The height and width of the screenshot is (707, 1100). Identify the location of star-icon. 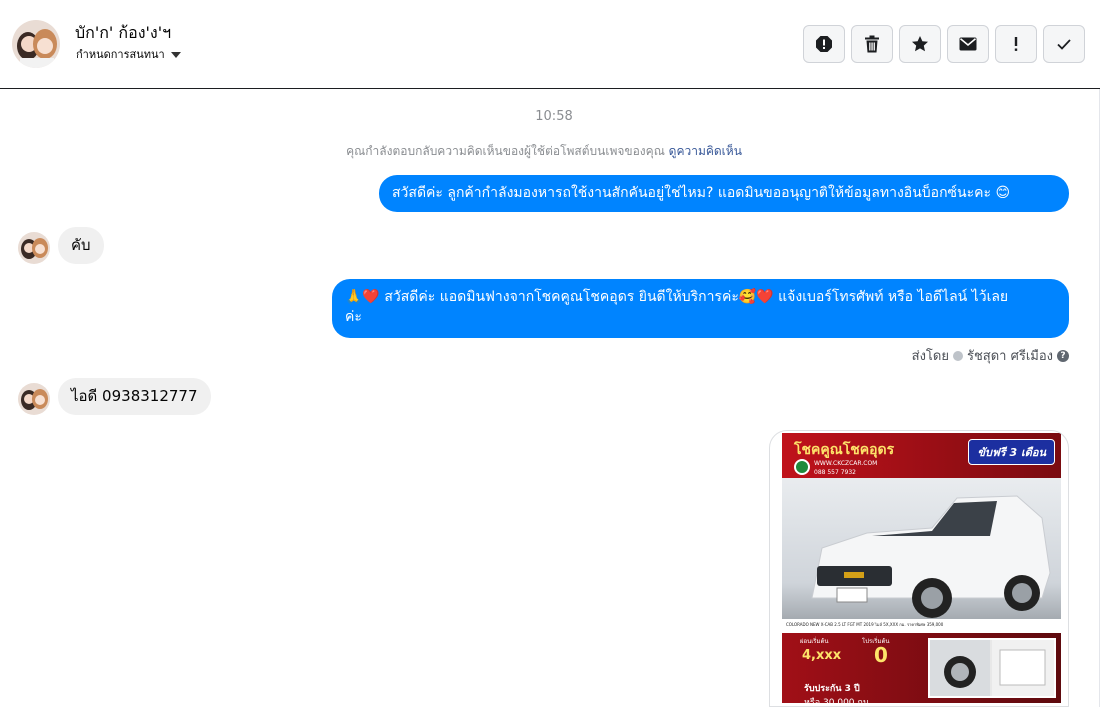
(920, 44).